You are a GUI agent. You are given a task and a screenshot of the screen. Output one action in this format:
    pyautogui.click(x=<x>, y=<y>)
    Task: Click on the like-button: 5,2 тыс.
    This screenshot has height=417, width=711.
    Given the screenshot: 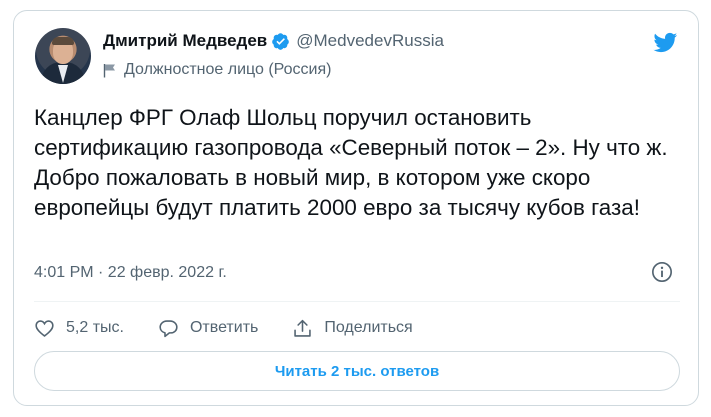 What is the action you would take?
    pyautogui.click(x=79, y=328)
    